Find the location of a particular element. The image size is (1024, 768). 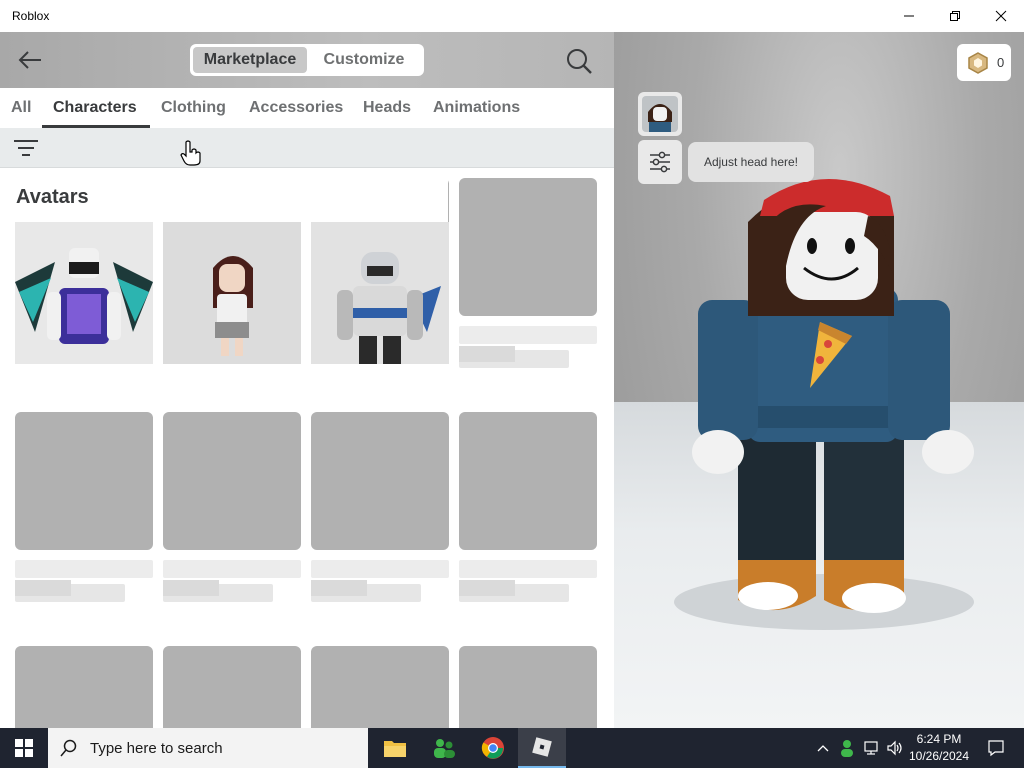

adjust-head-button is located at coordinates (660, 162).